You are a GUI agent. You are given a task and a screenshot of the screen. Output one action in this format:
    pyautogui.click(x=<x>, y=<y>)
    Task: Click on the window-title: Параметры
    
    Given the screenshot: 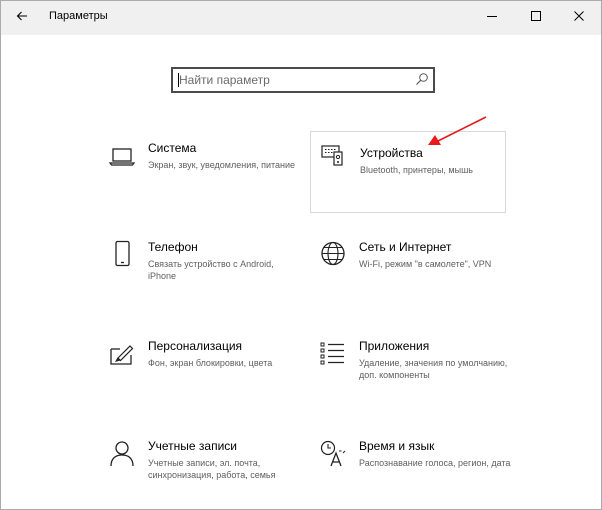 What is the action you would take?
    pyautogui.click(x=78, y=16)
    